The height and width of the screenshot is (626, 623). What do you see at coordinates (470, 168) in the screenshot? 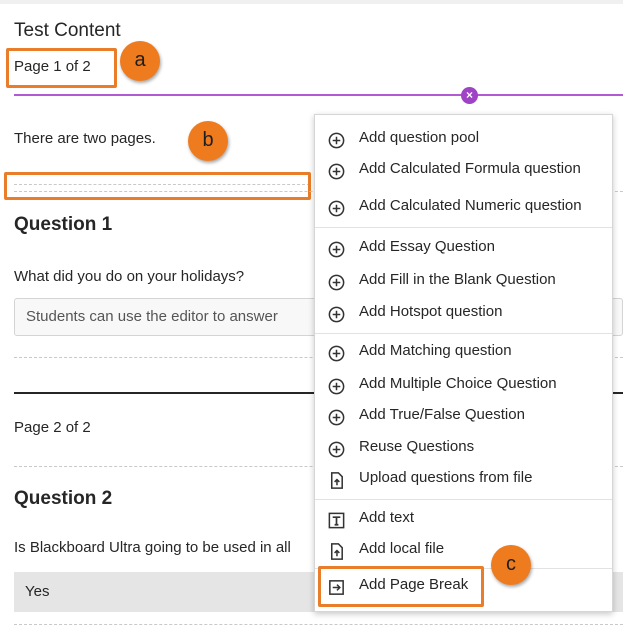
I see `menu-item-label: Add Calculated Formula question` at bounding box center [470, 168].